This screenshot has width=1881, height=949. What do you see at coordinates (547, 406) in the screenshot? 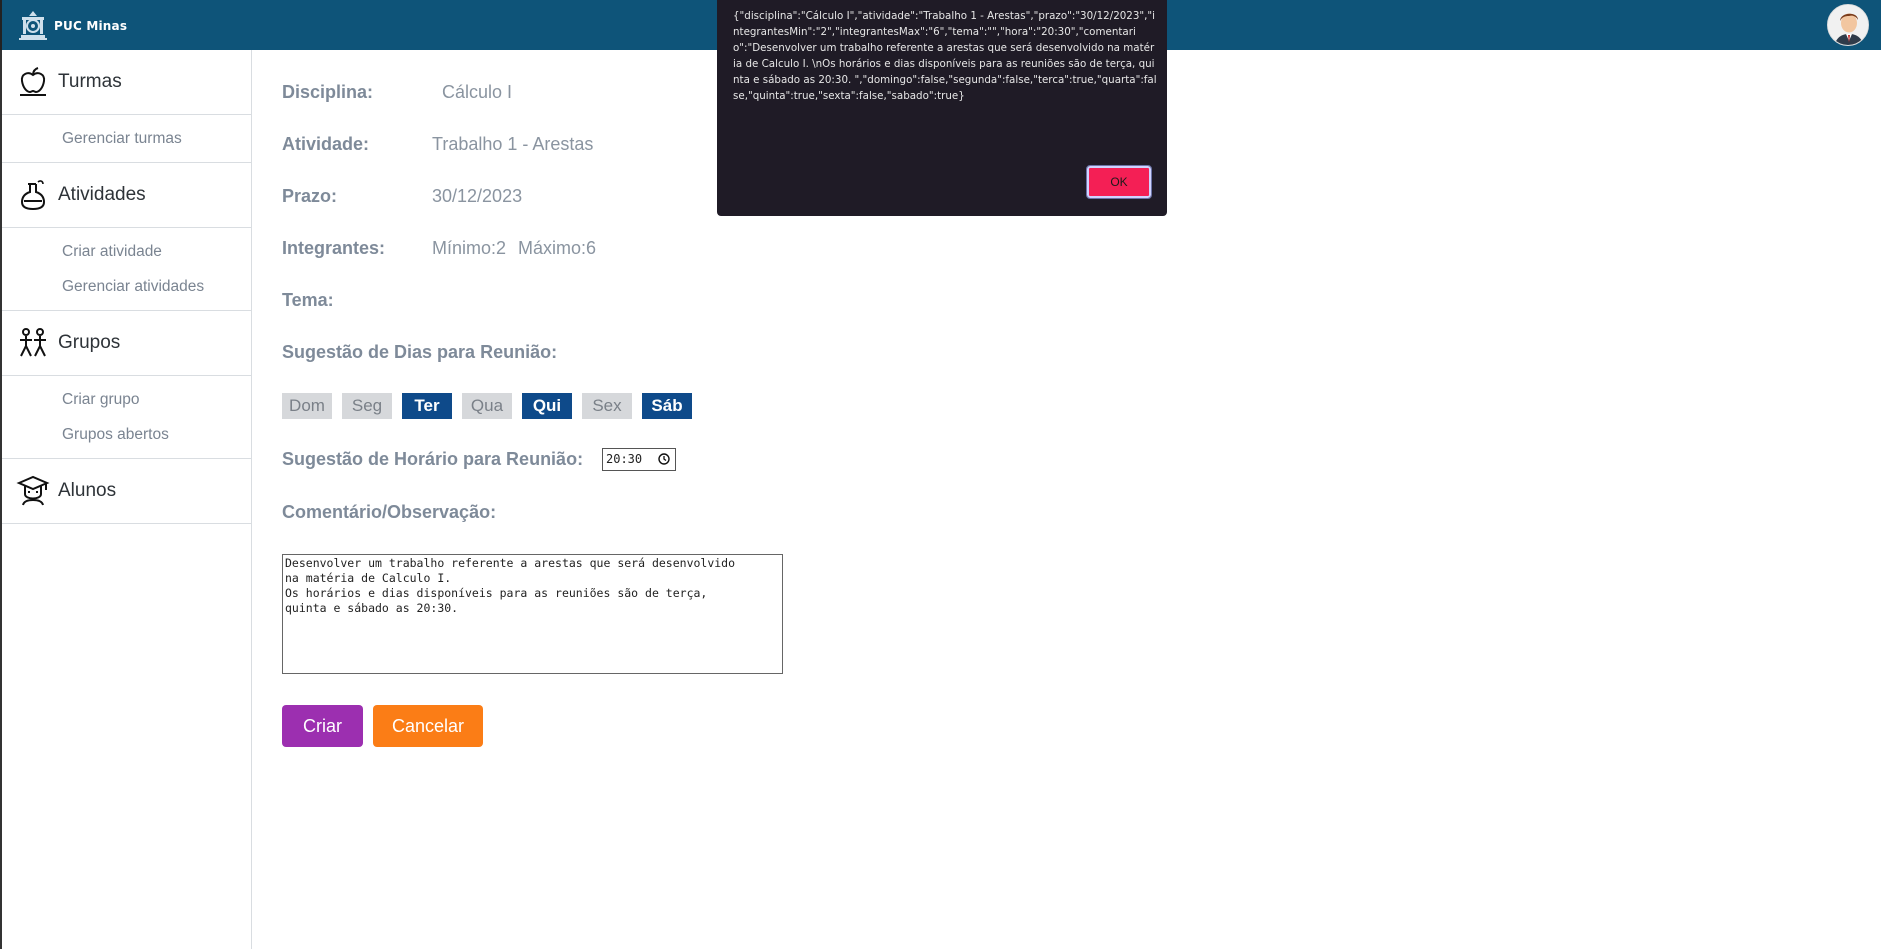
I see `day-qui: Qui` at bounding box center [547, 406].